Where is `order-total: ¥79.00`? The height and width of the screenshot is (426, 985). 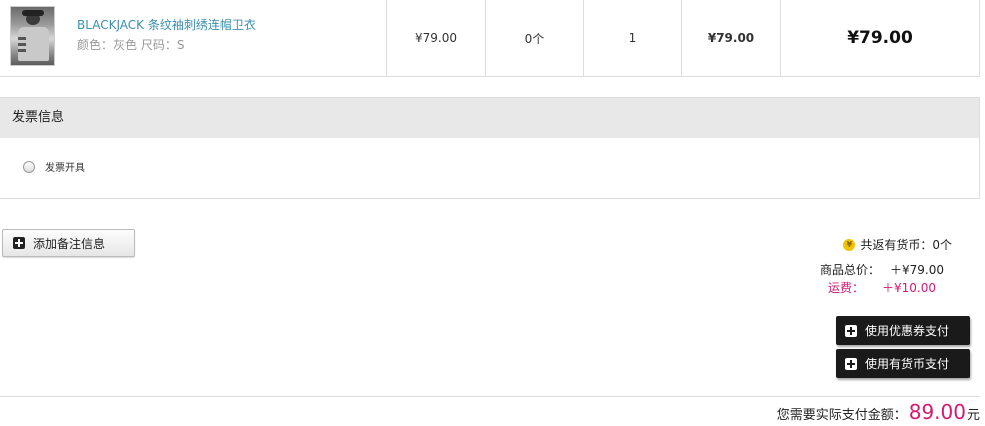
order-total: ¥79.00 is located at coordinates (880, 38).